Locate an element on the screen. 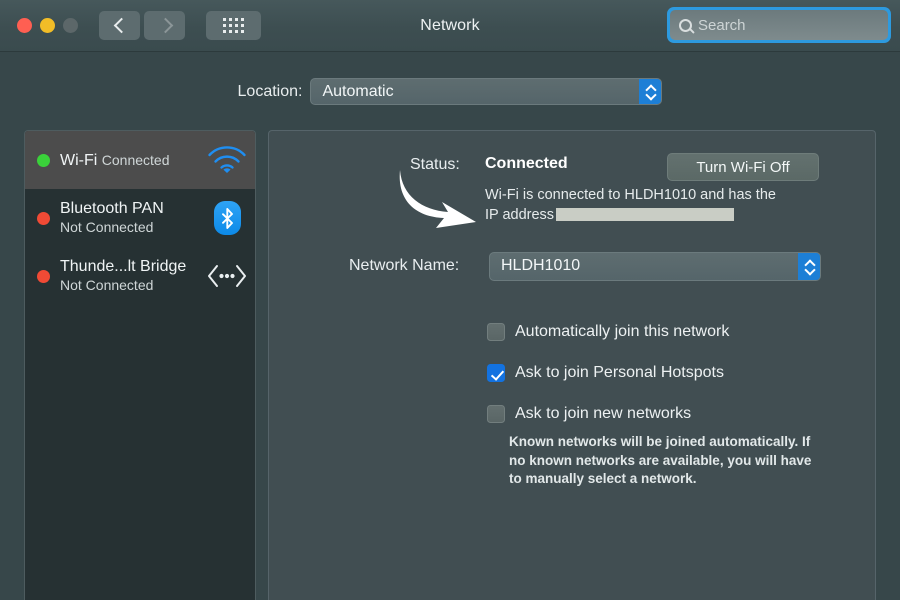 The image size is (900, 600). service-name: Thunde...lt Bridge is located at coordinates (123, 266).